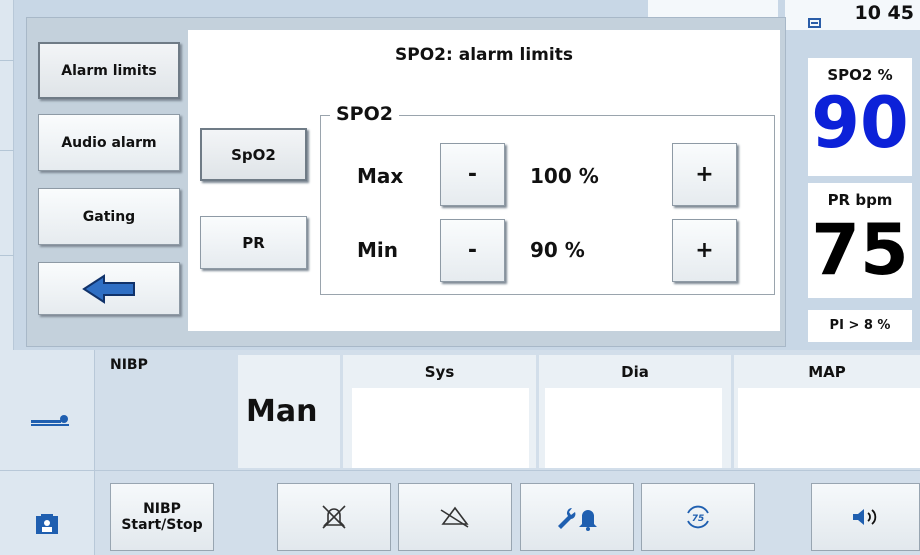 The width and height of the screenshot is (920, 555). I want to click on patient-button, so click(47, 513).